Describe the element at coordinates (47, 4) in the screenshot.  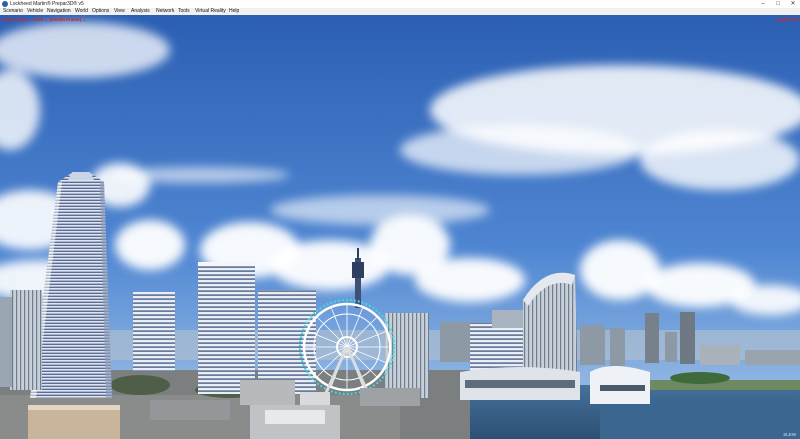
I see `window-title: Lockheed Martin® Prepar3D® v5` at that location.